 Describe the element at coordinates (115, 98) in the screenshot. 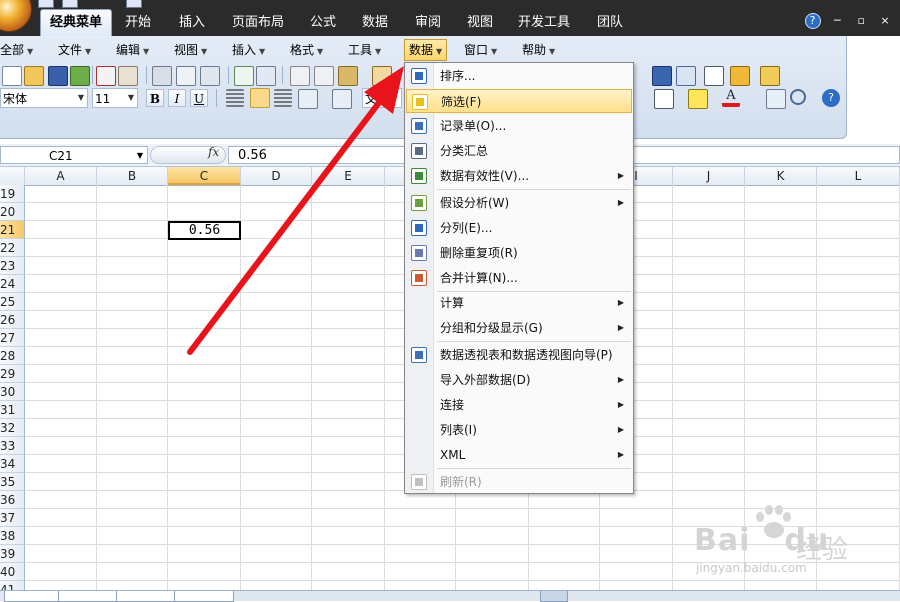

I see `font-size-select: 11 ▼` at that location.